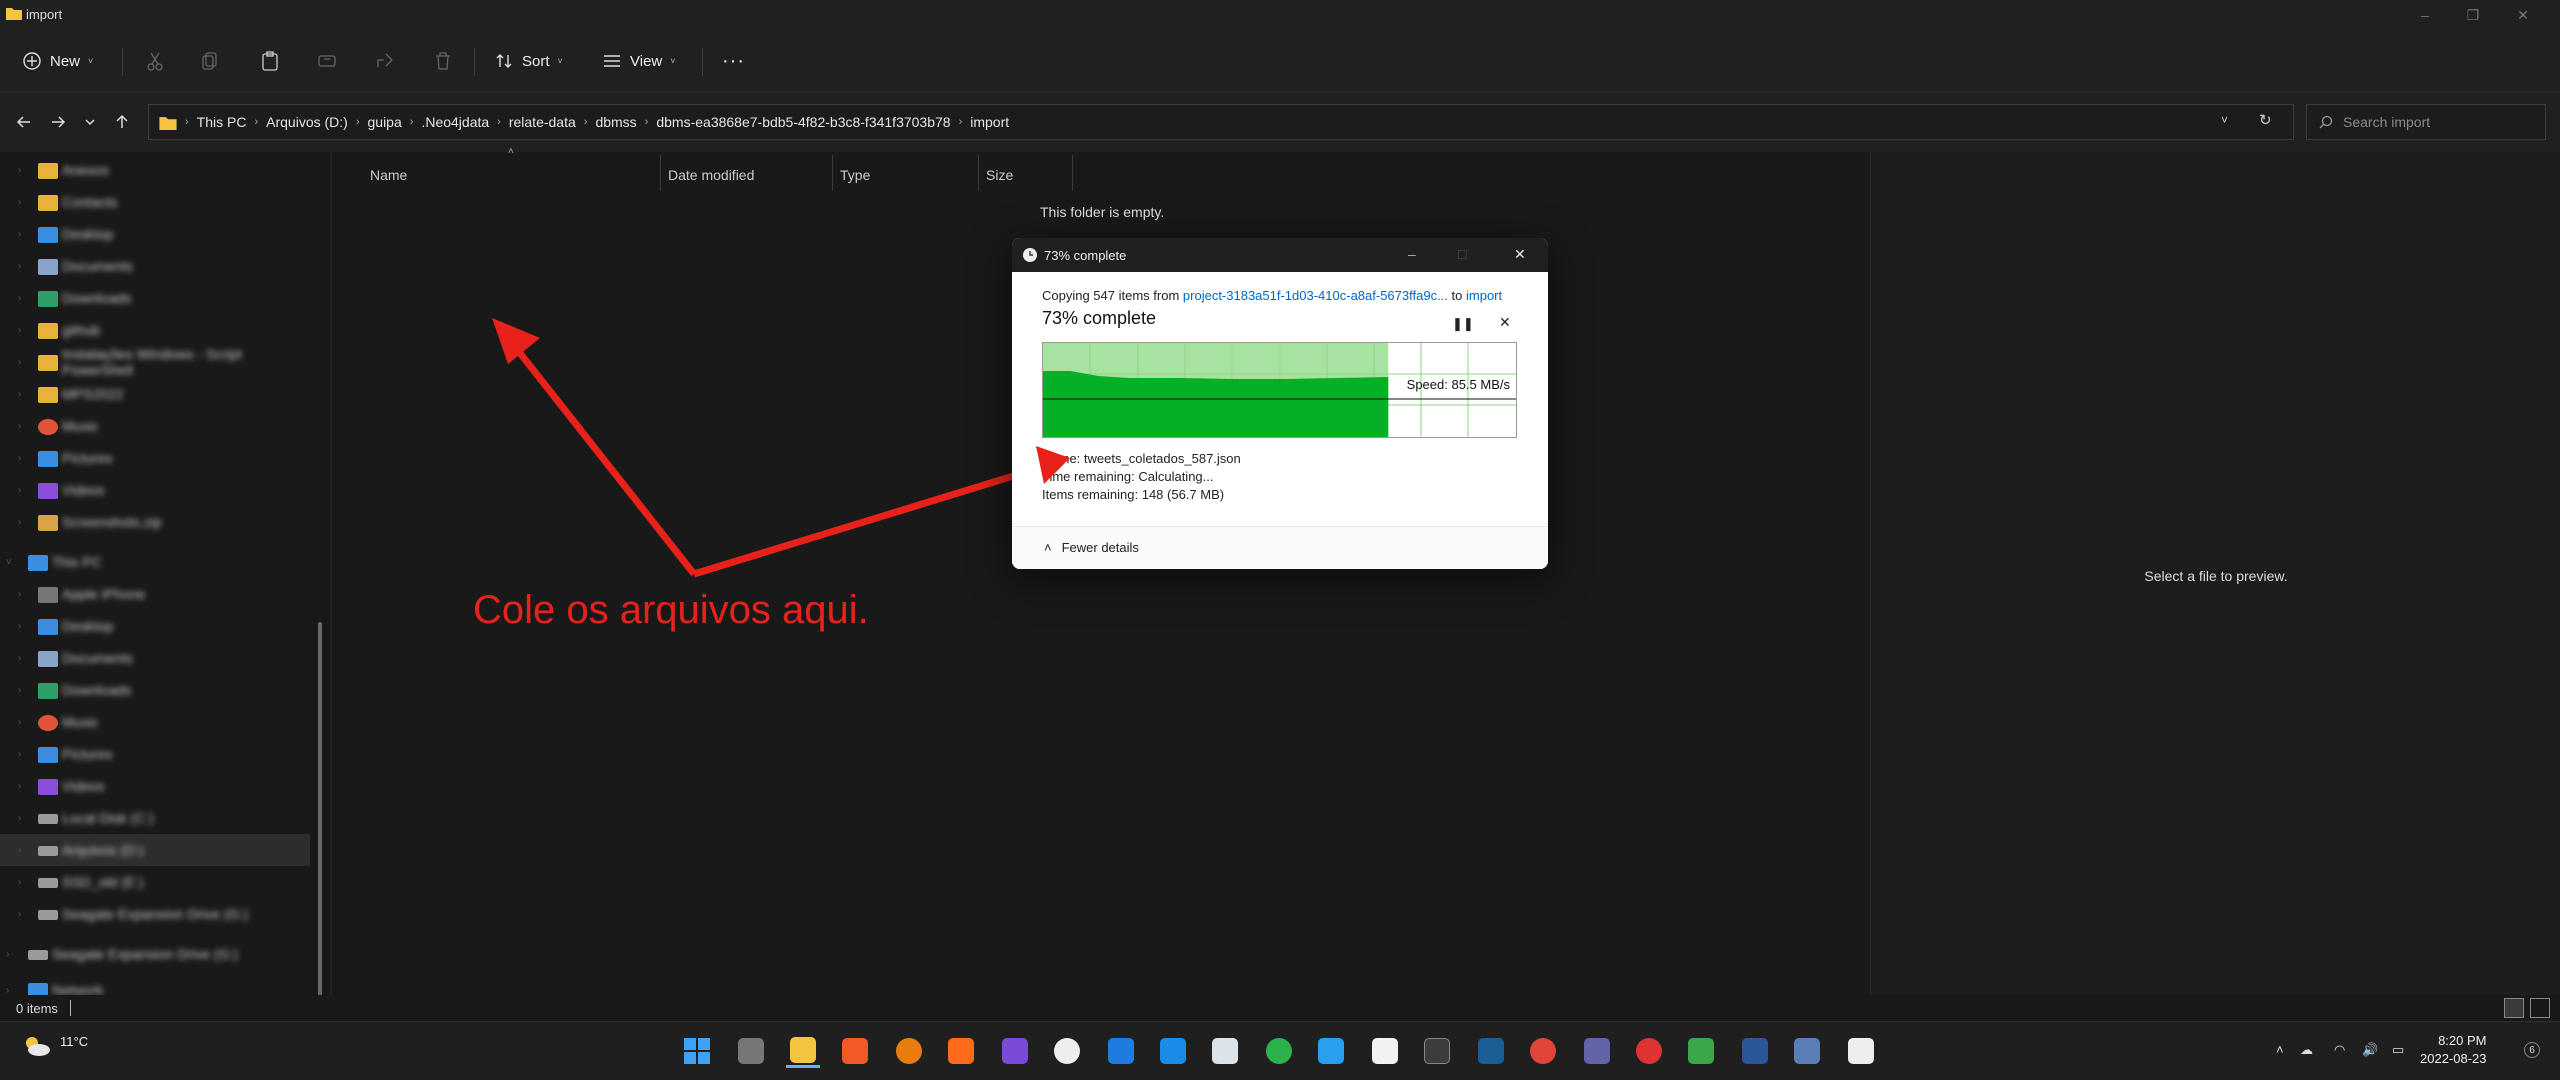  I want to click on taskbar-app-red, so click(1543, 1051).